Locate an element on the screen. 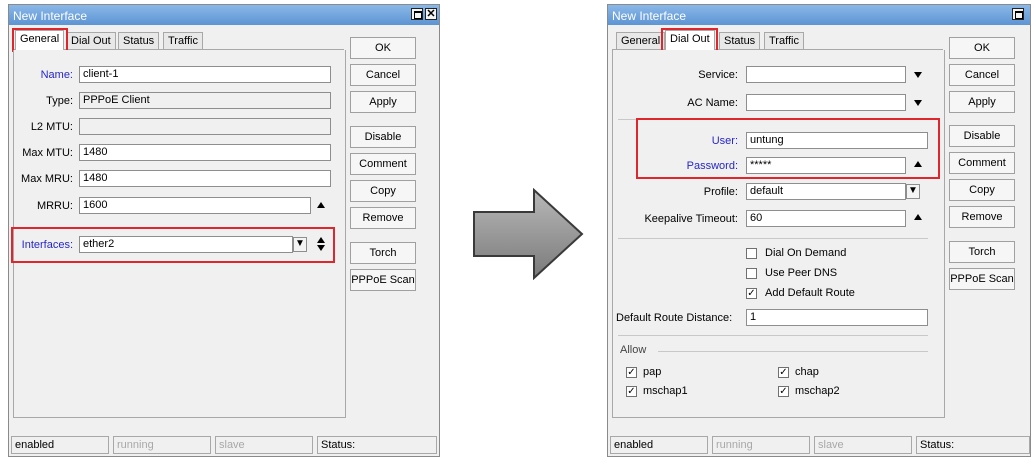 The image size is (1031, 459). right-tab-general: General is located at coordinates (641, 40).